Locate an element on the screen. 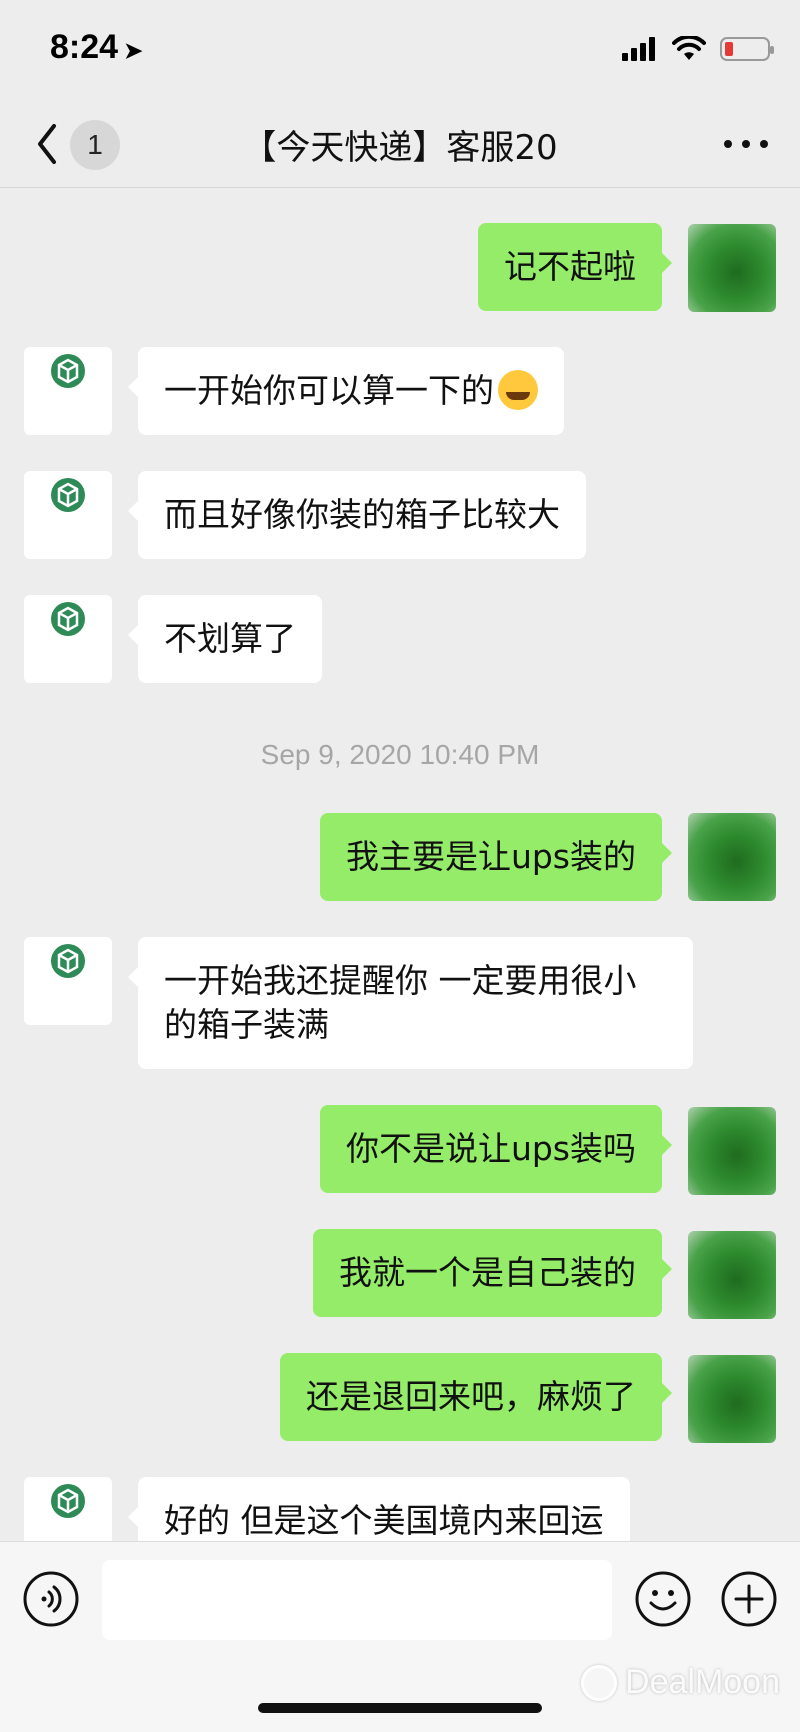 This screenshot has height=1732, width=800. message-bubble-outgoing: 我主要是让ups装的 is located at coordinates (496, 857).